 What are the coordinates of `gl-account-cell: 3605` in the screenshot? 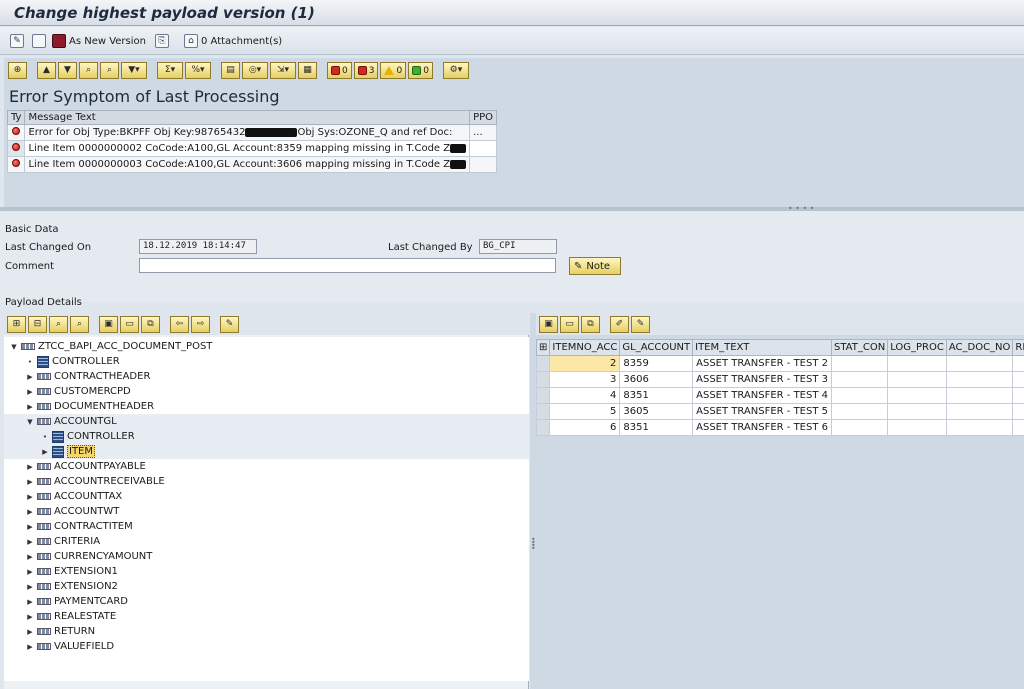 It's located at (656, 411).